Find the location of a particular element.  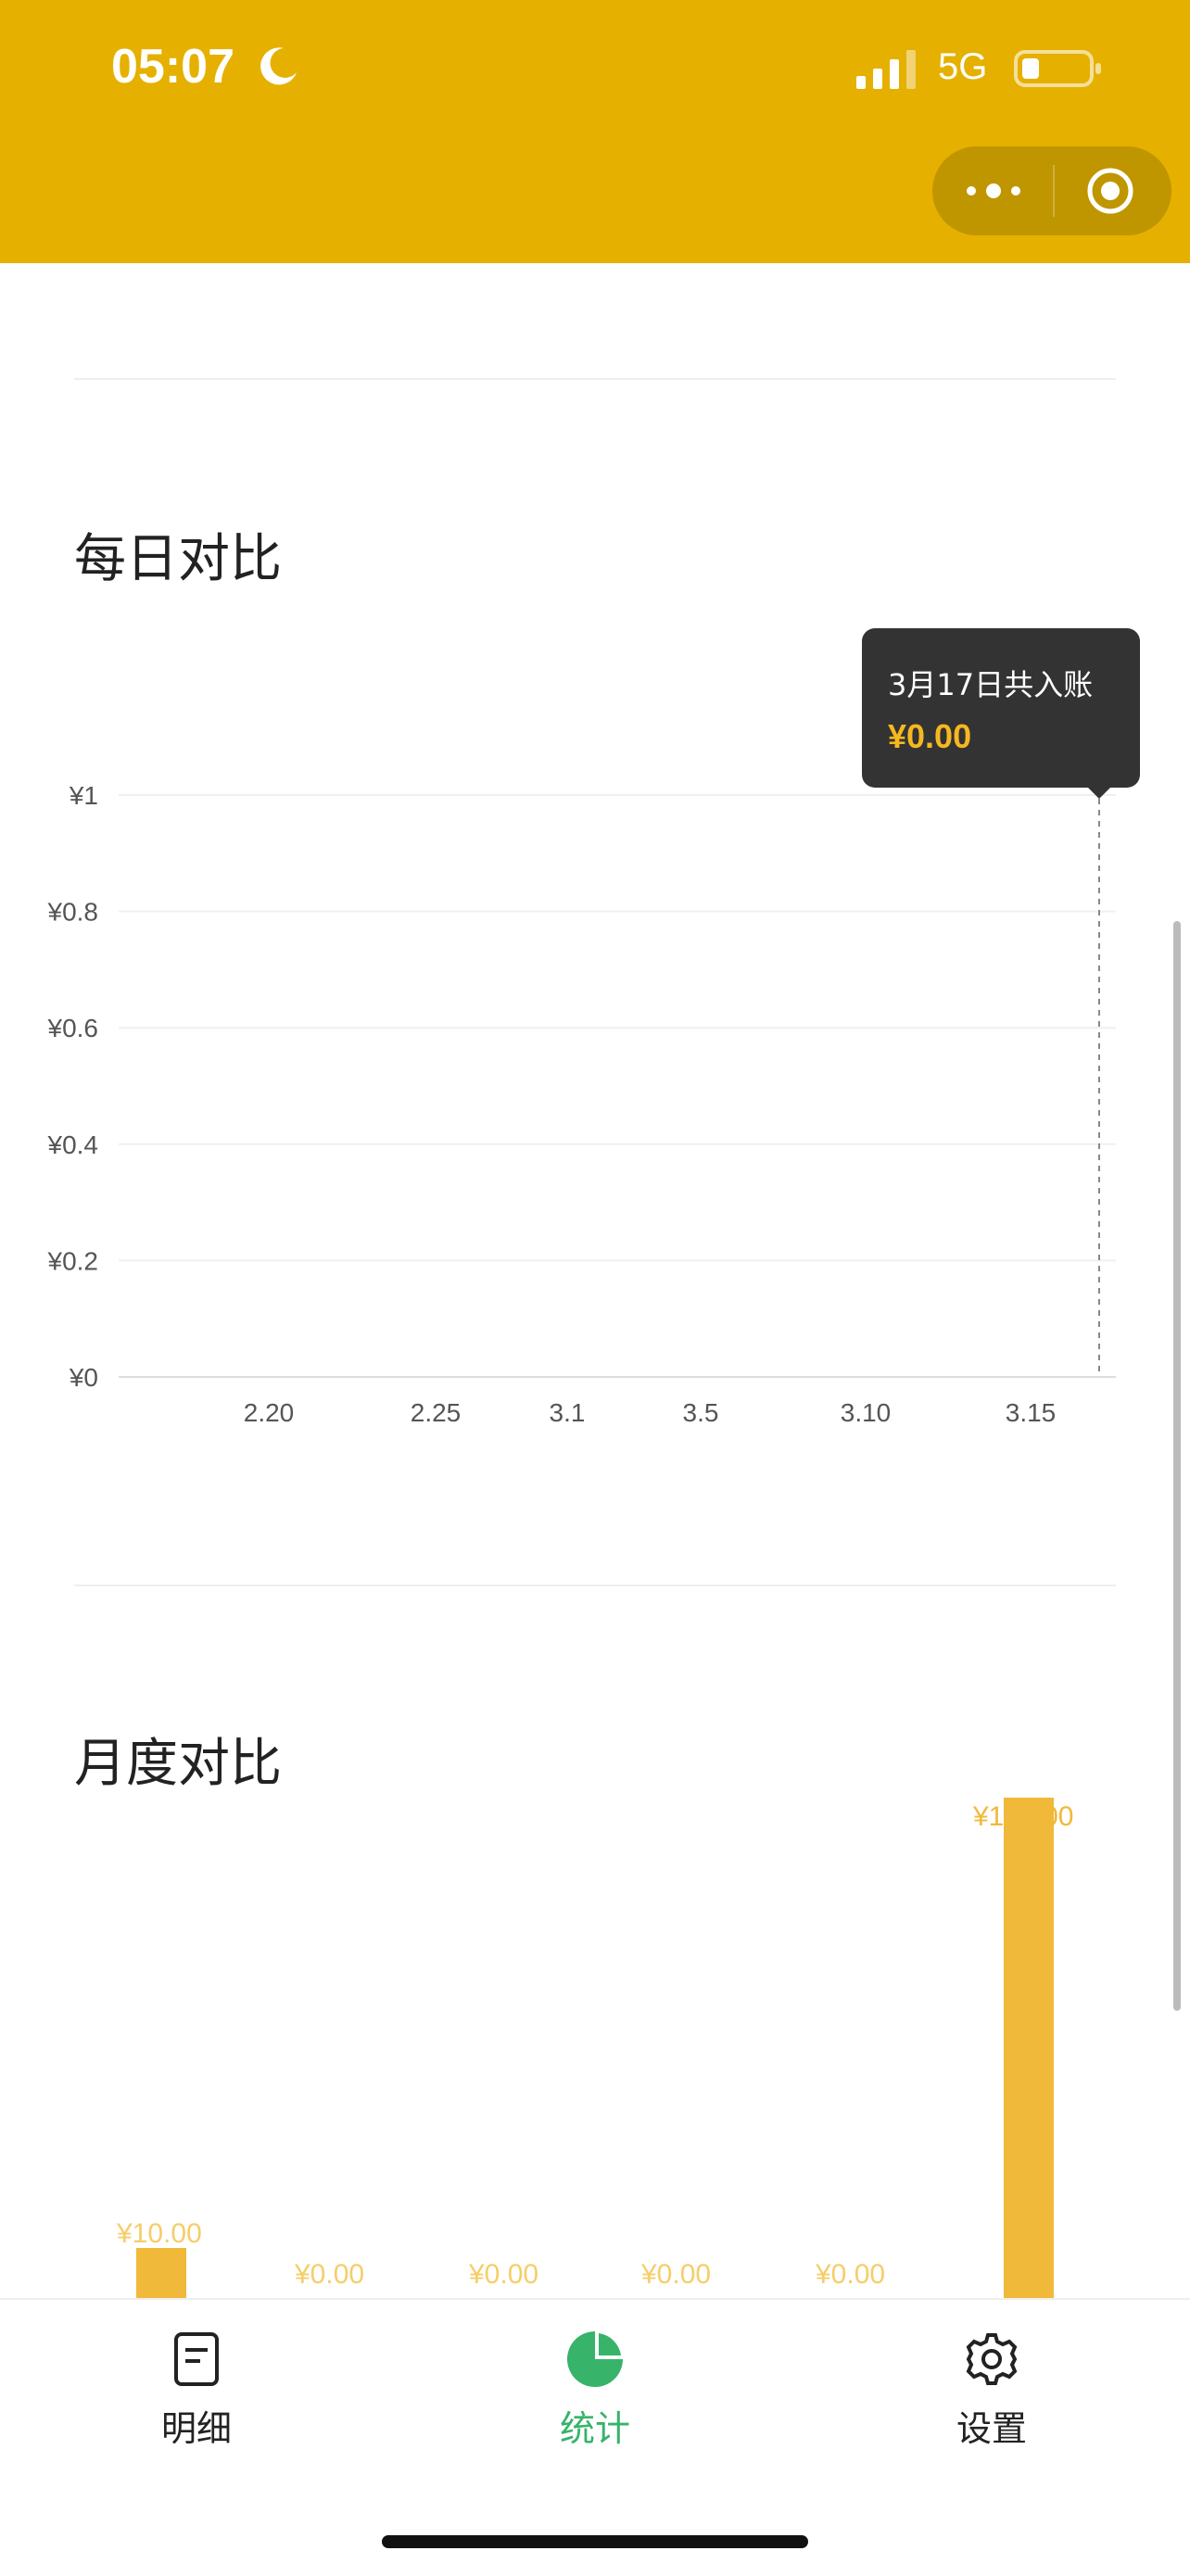

tooltip-arrow is located at coordinates (1099, 793).